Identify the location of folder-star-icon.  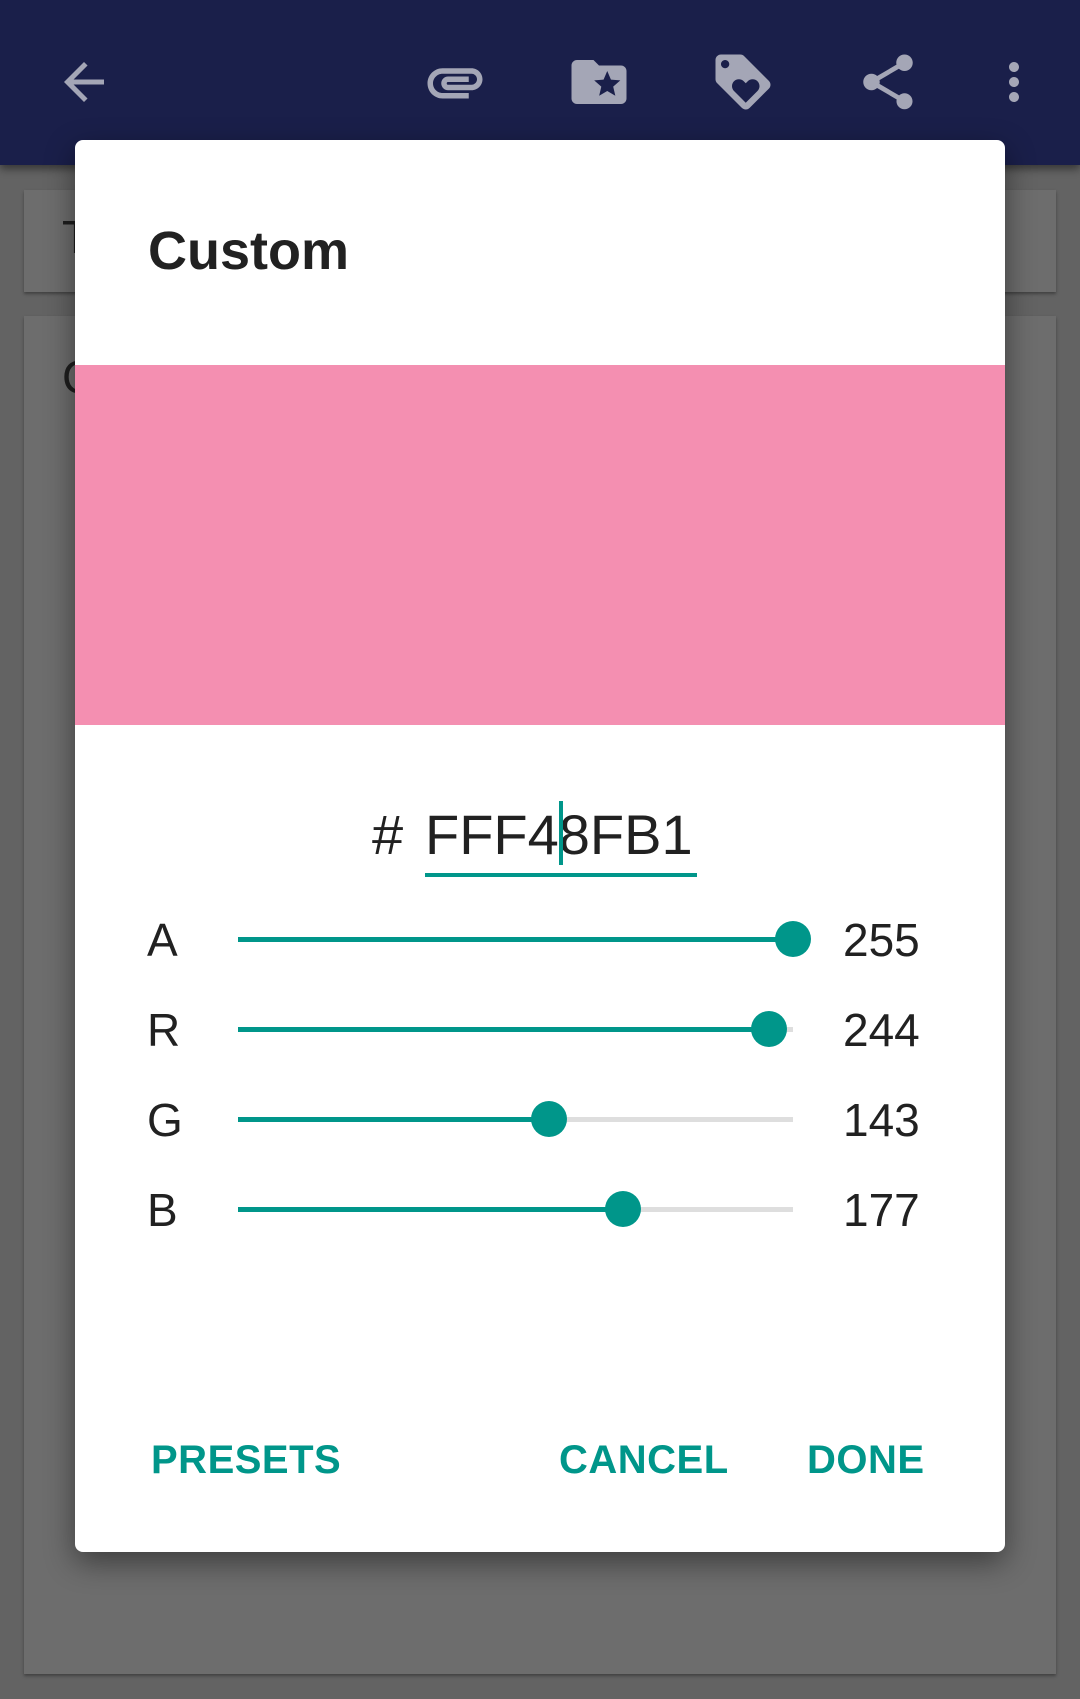
(599, 82).